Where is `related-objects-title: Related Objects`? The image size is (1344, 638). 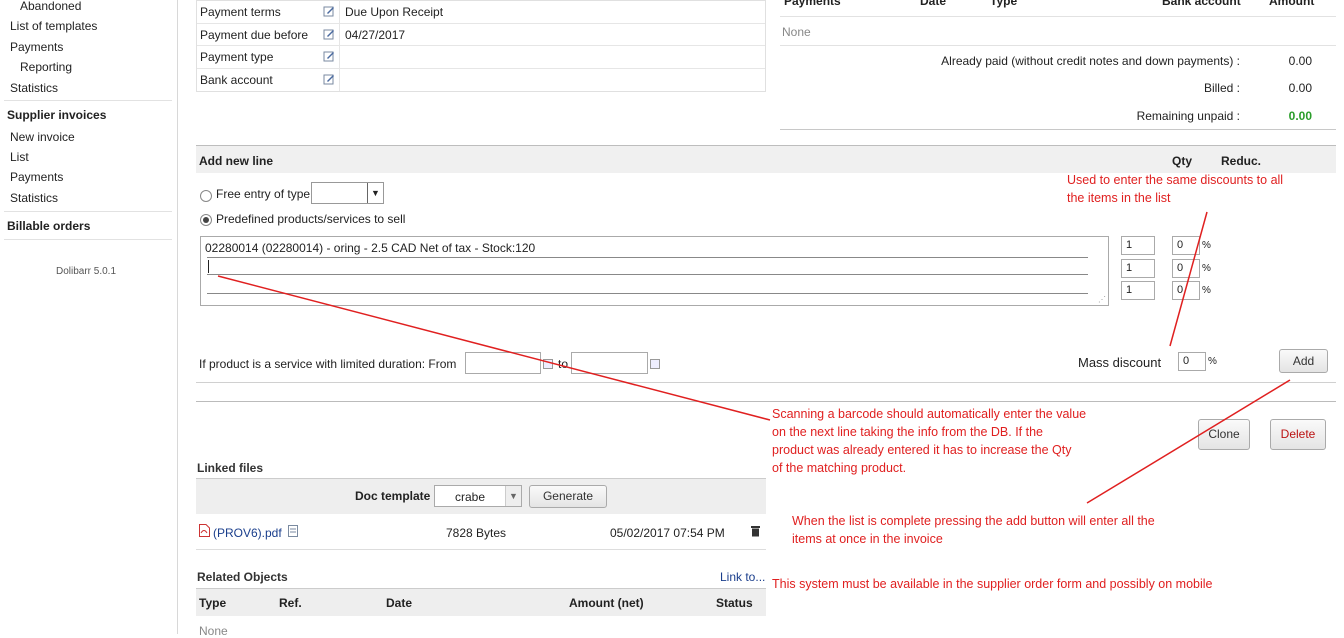 related-objects-title: Related Objects is located at coordinates (242, 577).